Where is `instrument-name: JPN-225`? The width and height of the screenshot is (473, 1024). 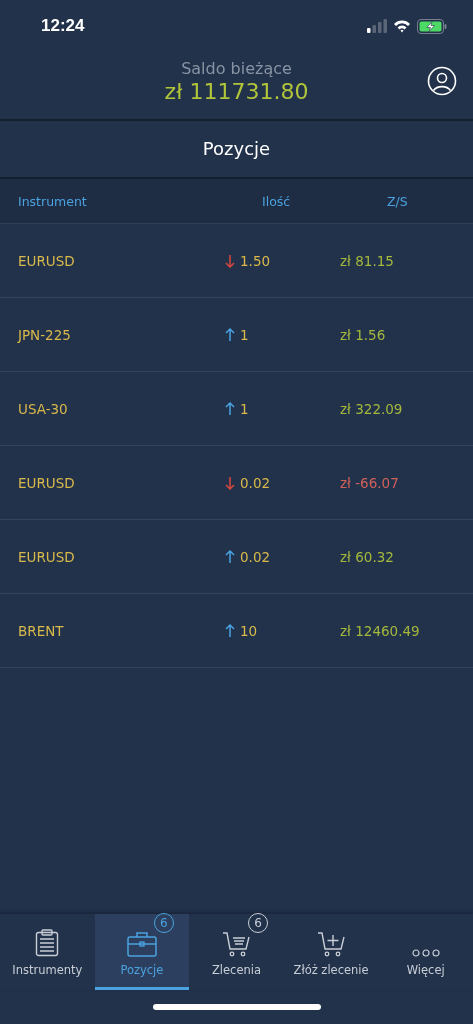 instrument-name: JPN-225 is located at coordinates (44, 334).